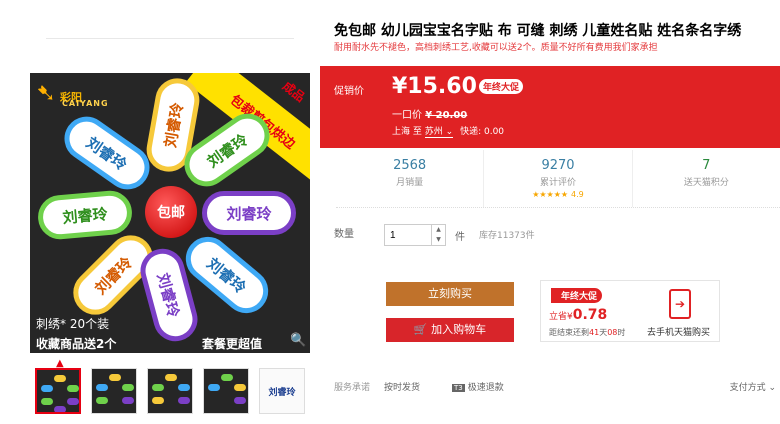 The height and width of the screenshot is (424, 780). What do you see at coordinates (594, 332) in the screenshot?
I see `countdown-days: 41` at bounding box center [594, 332].